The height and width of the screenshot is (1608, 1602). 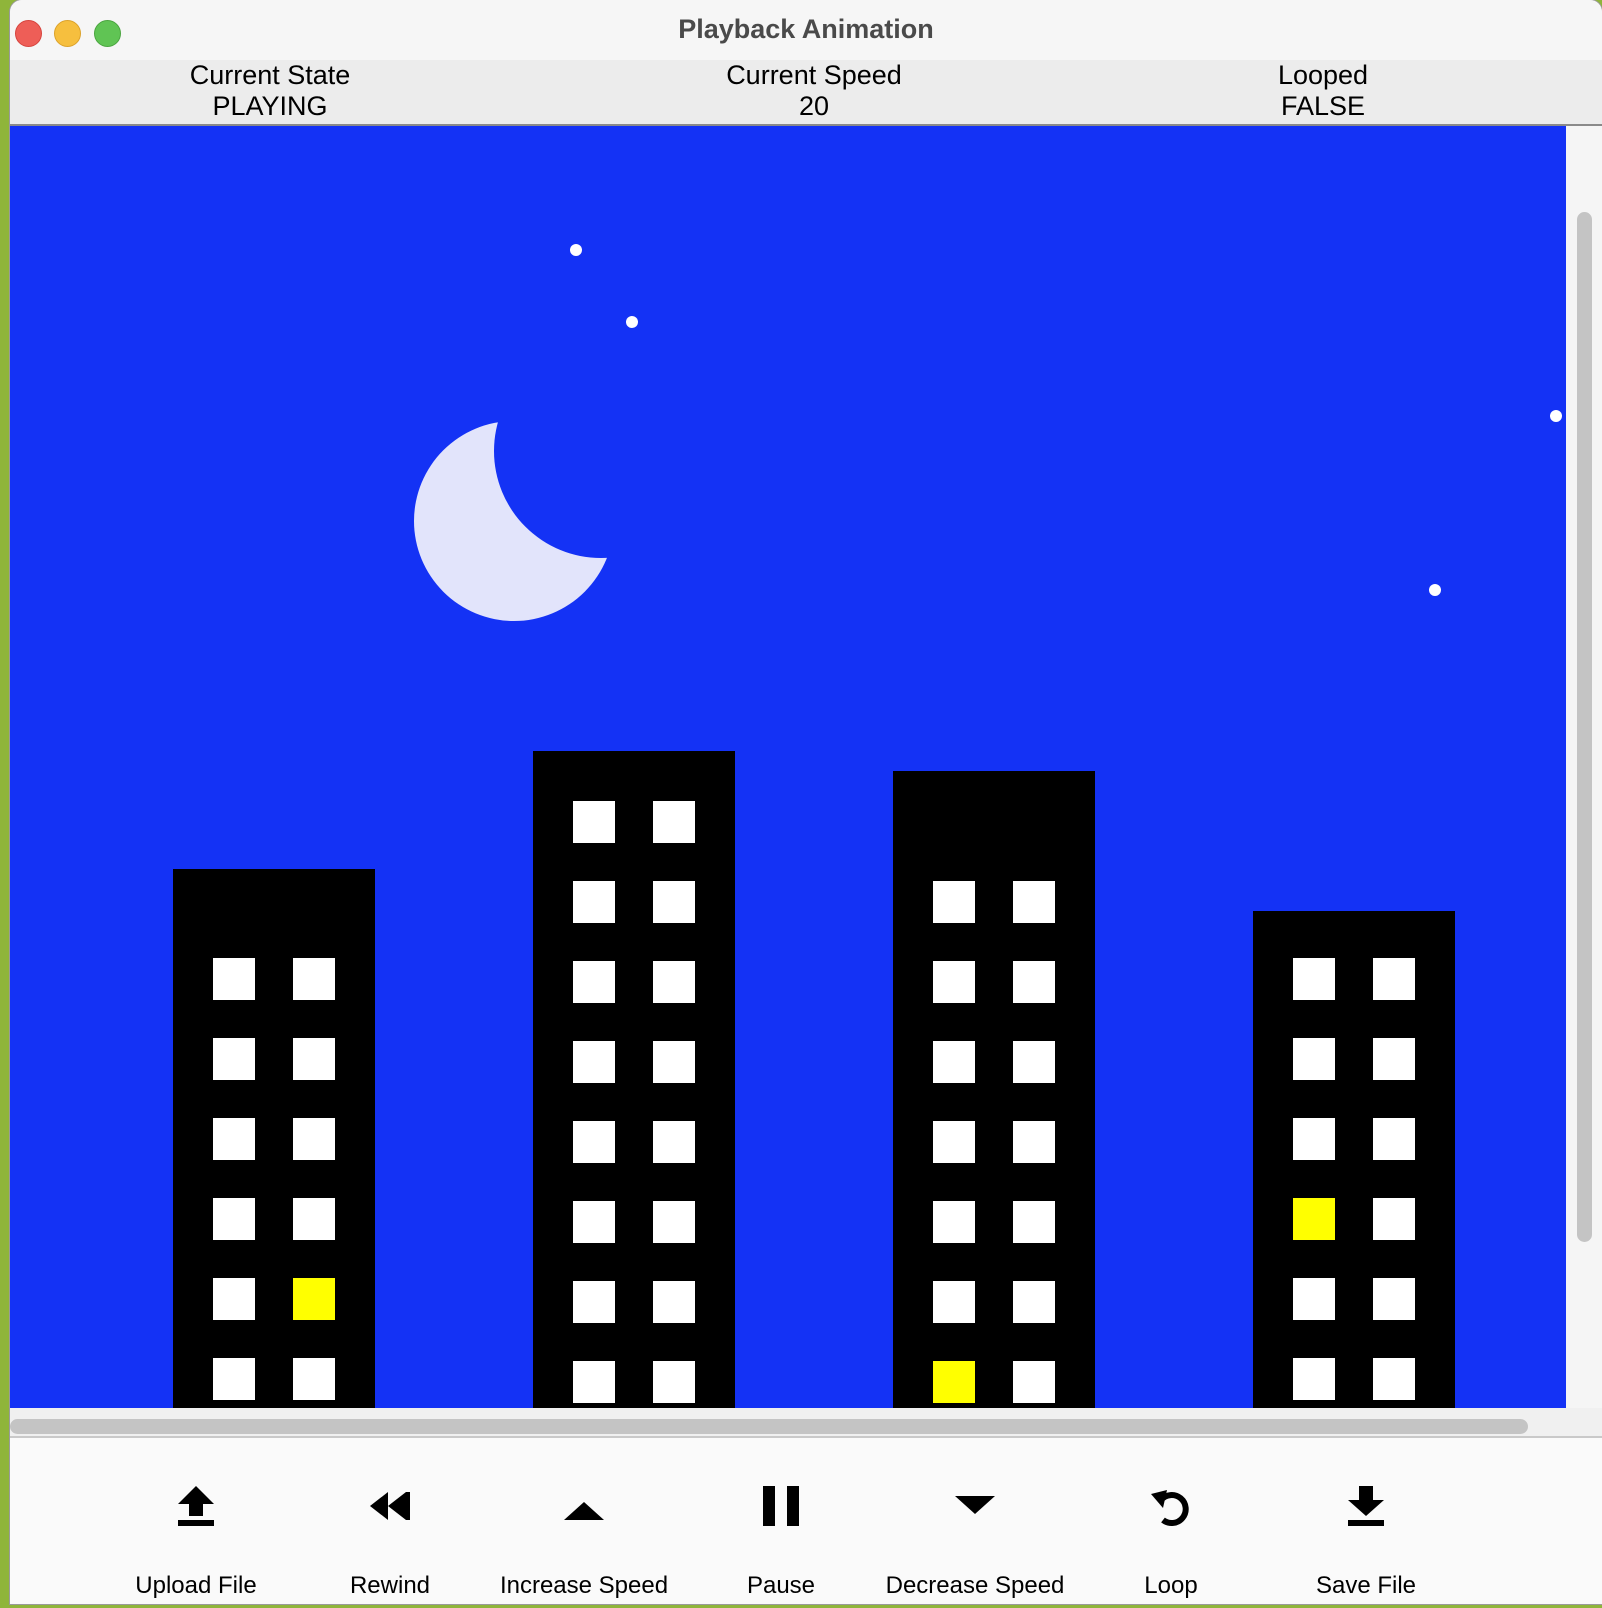 I want to click on loop-icon, so click(x=1170, y=1508).